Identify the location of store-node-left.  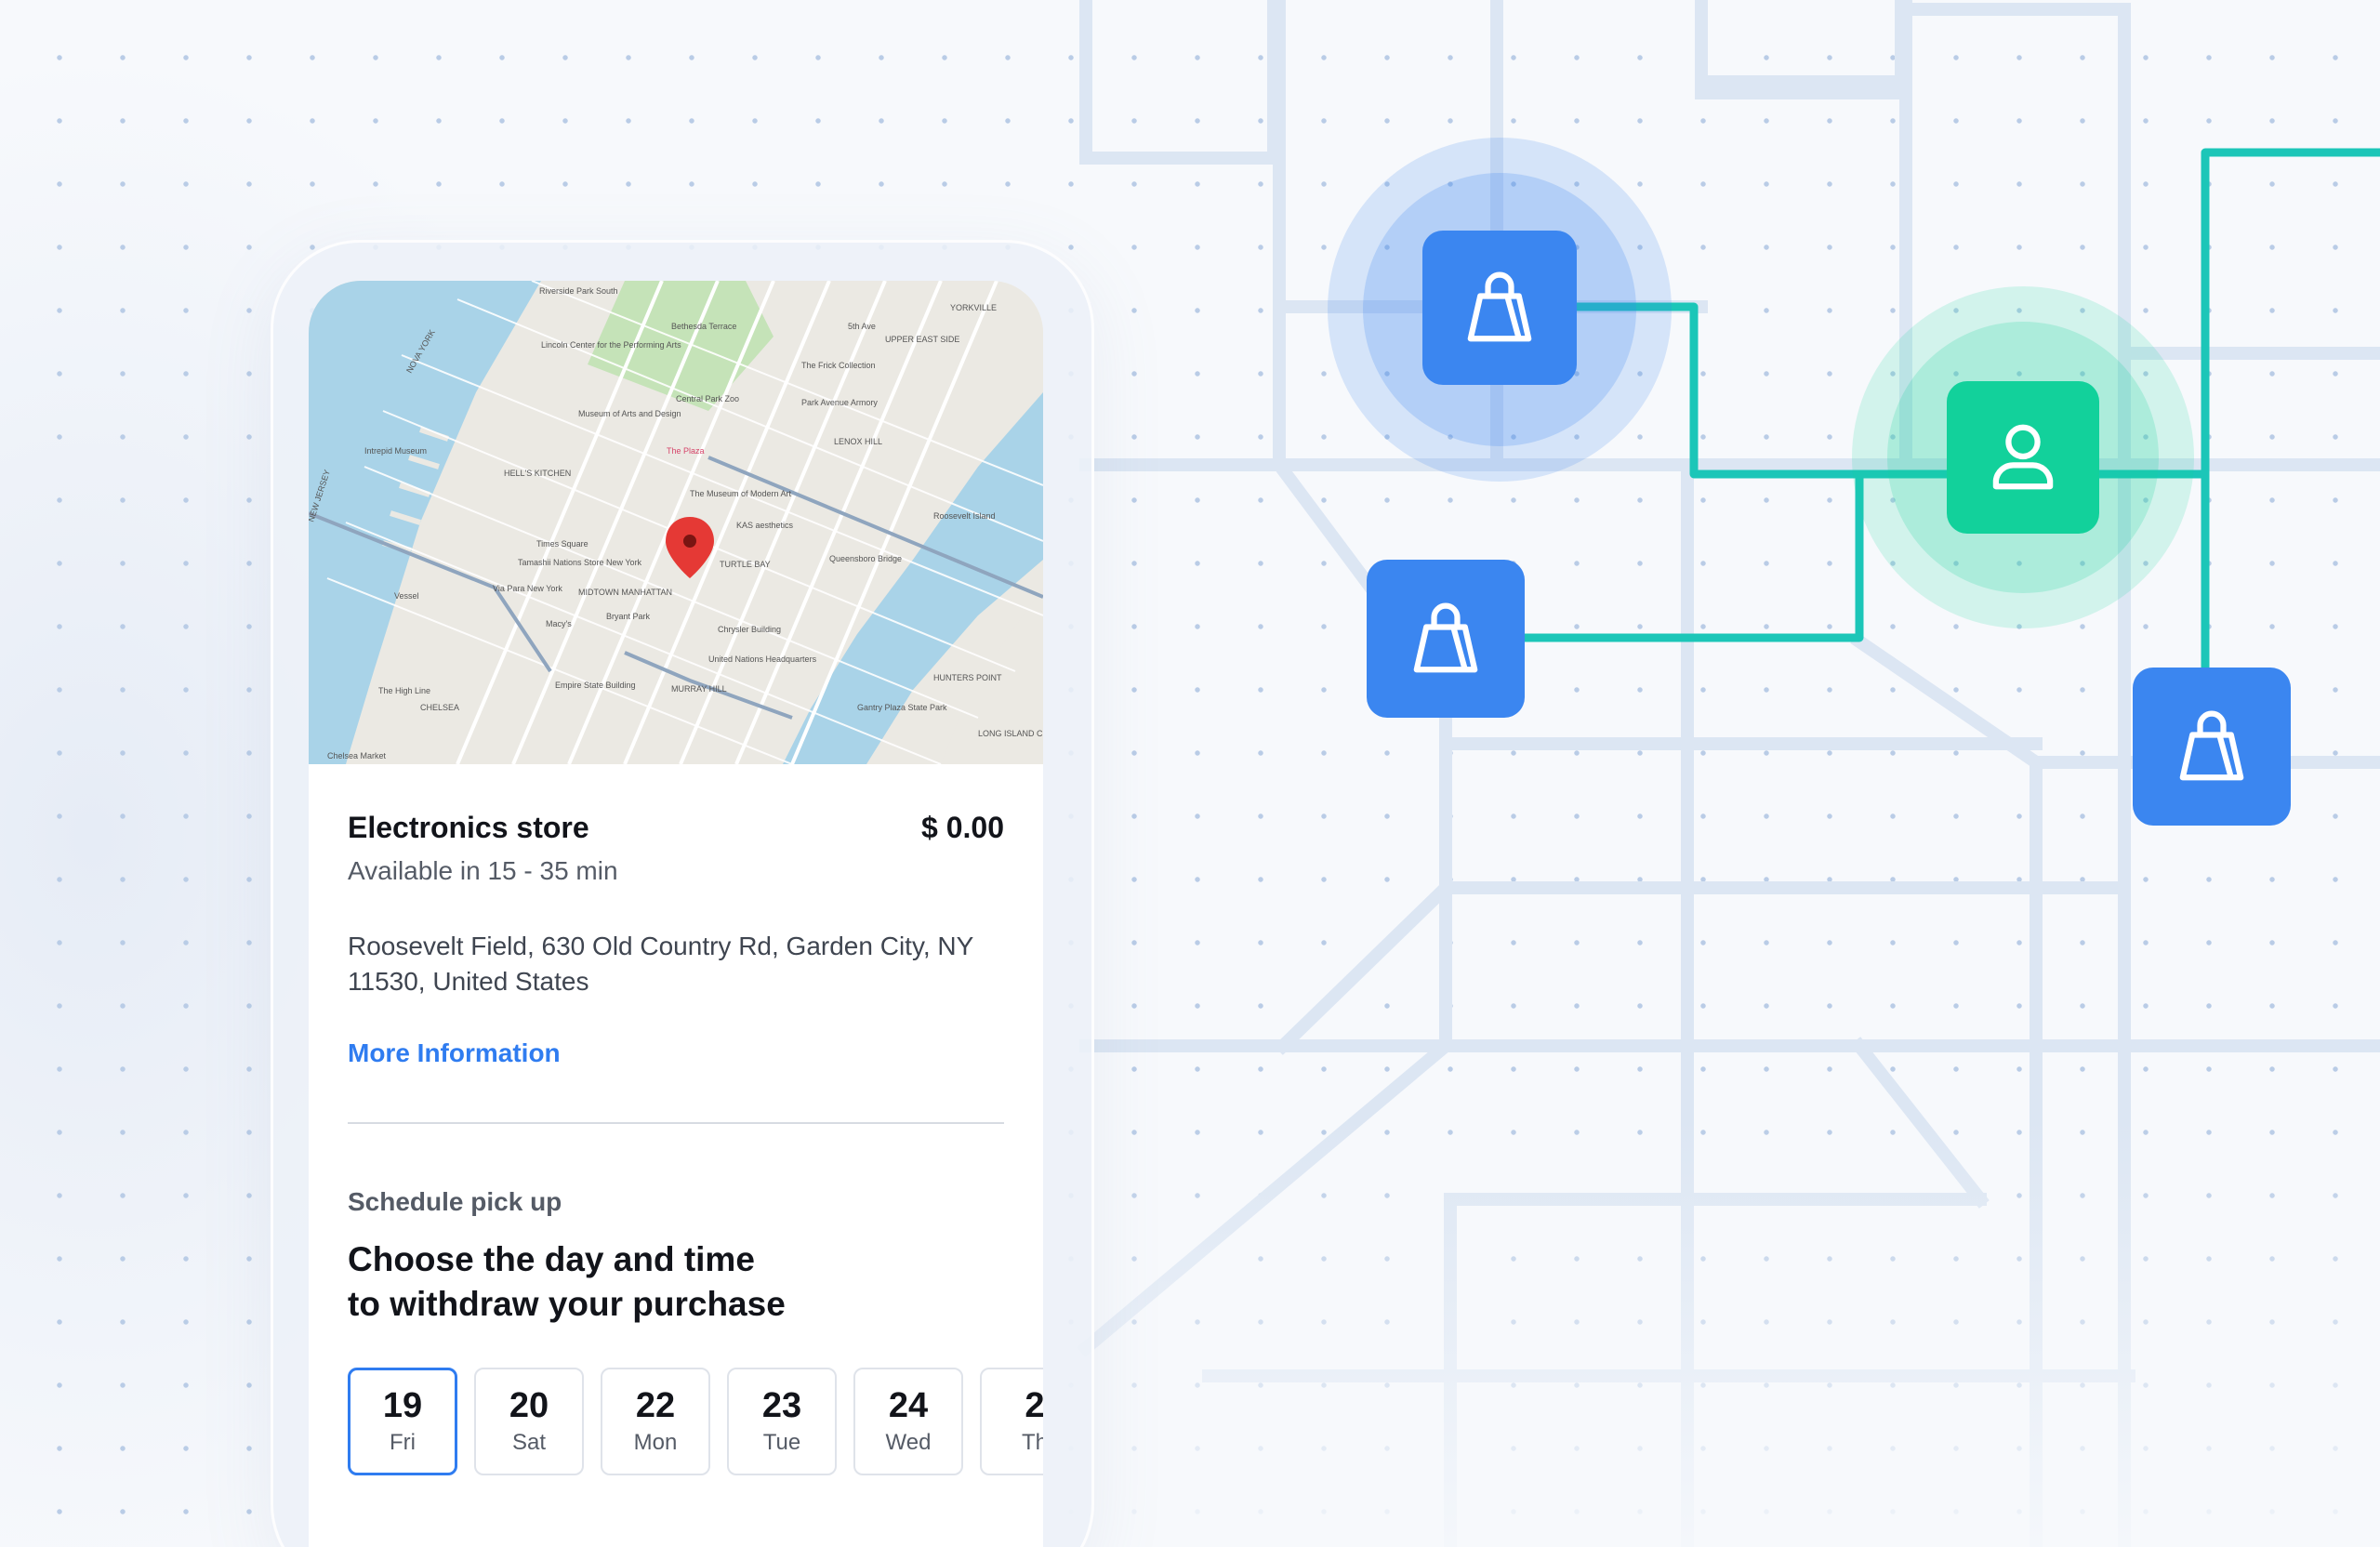
(1446, 639).